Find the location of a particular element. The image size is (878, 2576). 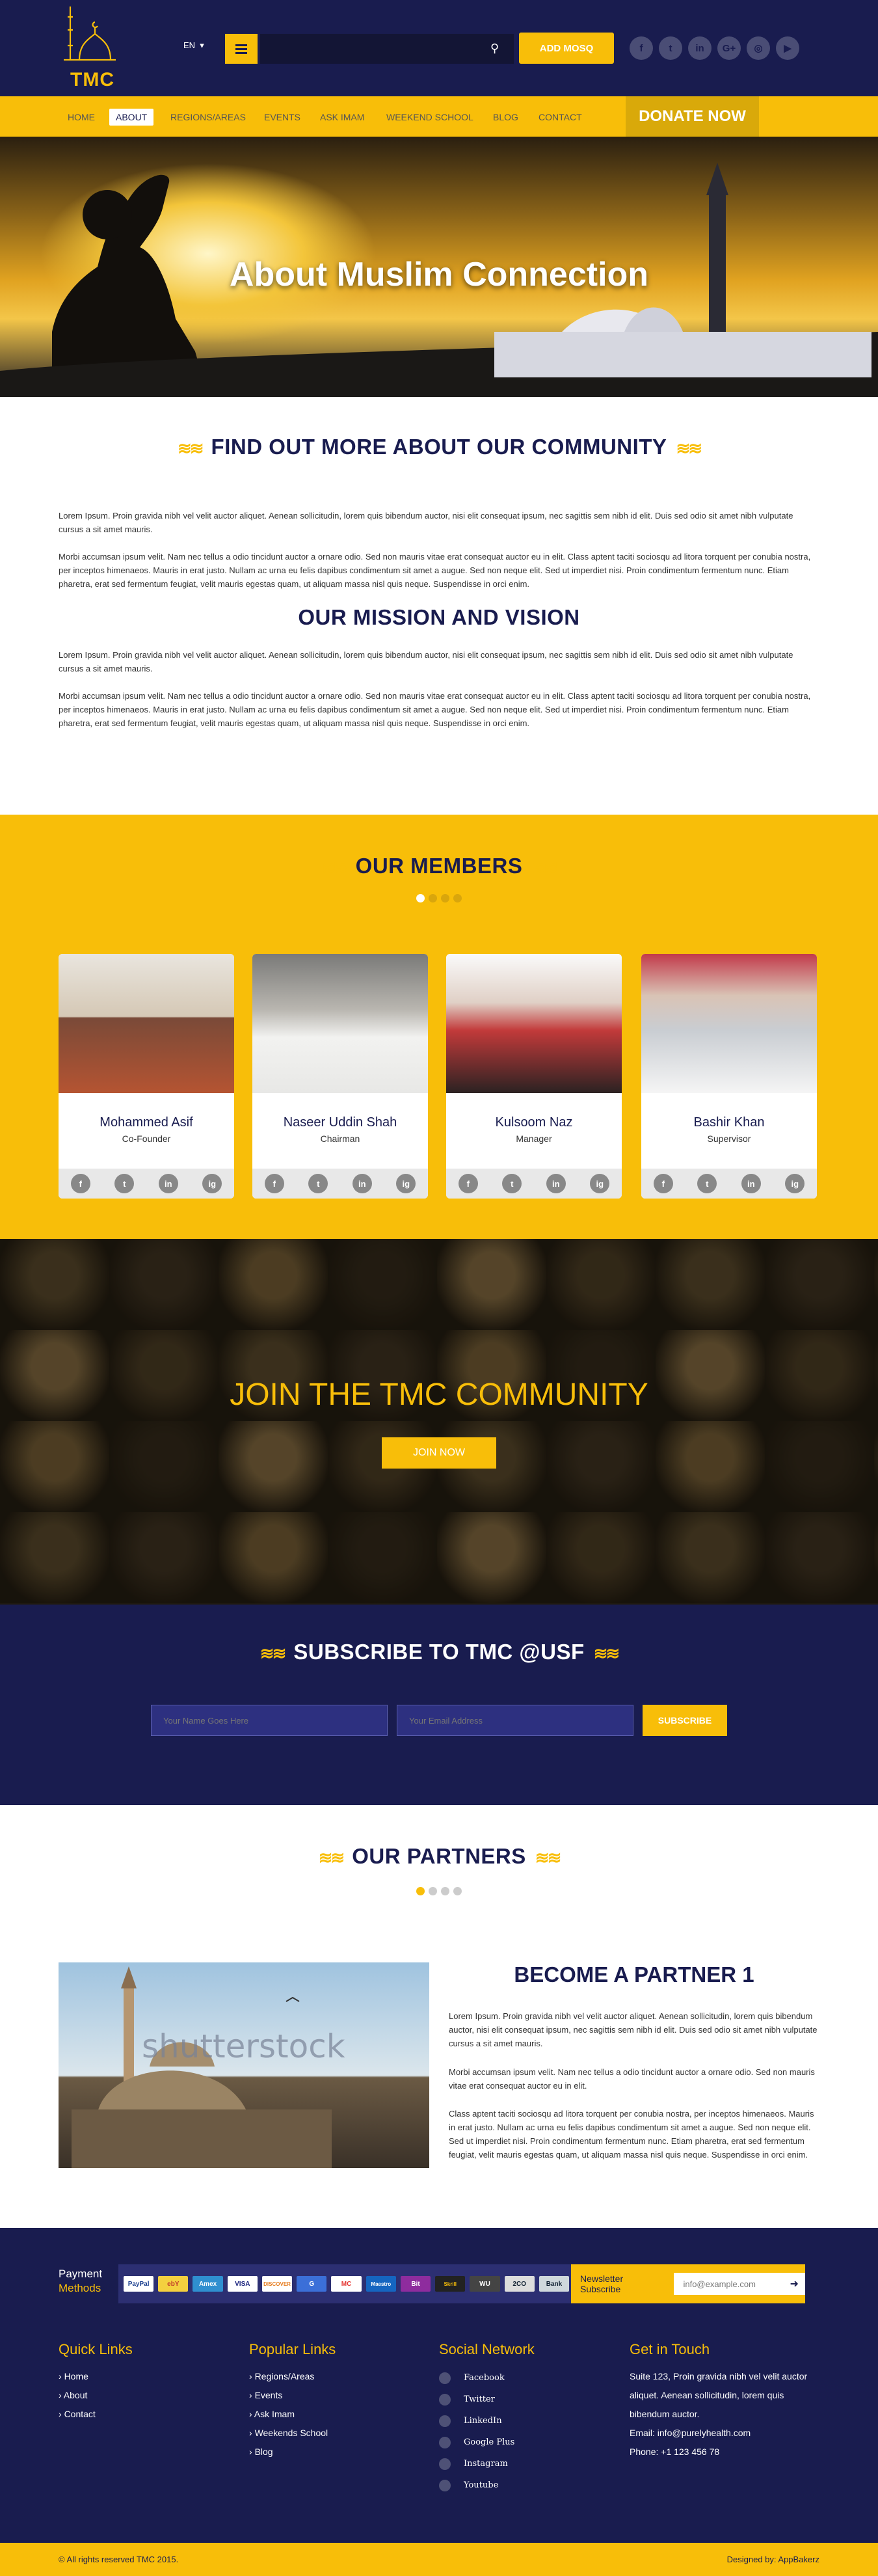

google-plus-icon is located at coordinates (445, 2442).